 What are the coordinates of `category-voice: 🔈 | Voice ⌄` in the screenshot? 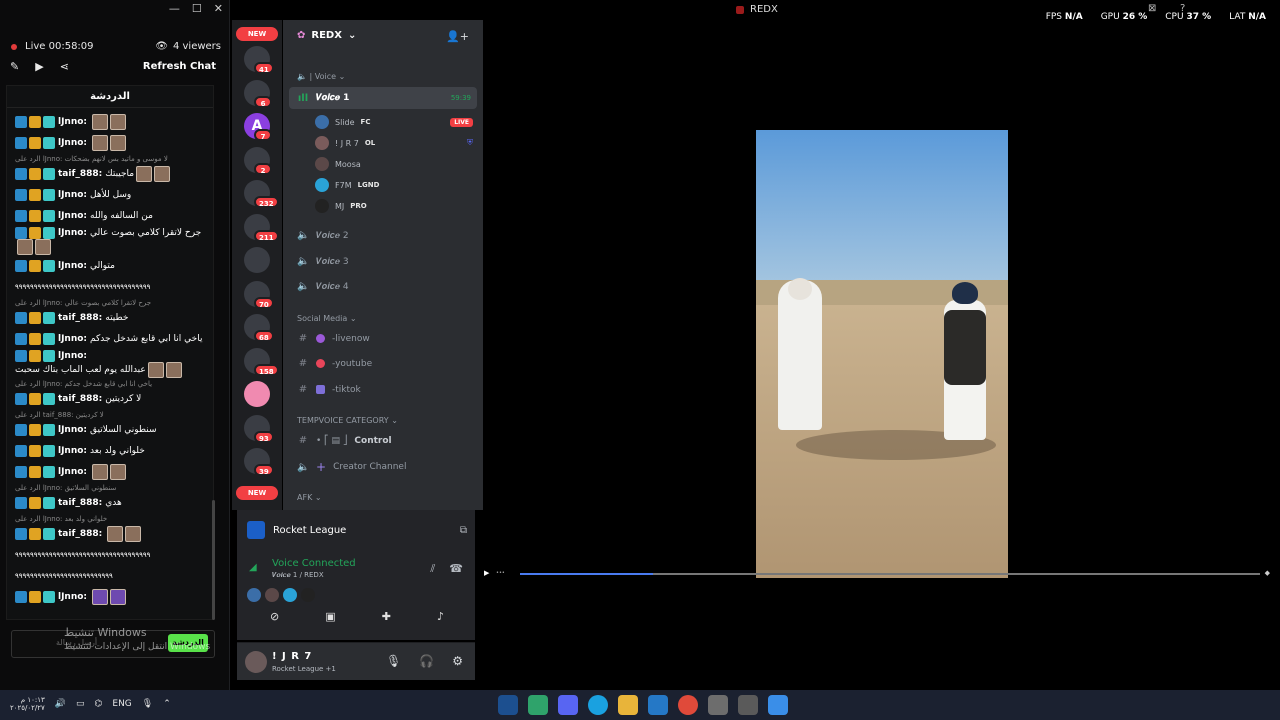 It's located at (321, 76).